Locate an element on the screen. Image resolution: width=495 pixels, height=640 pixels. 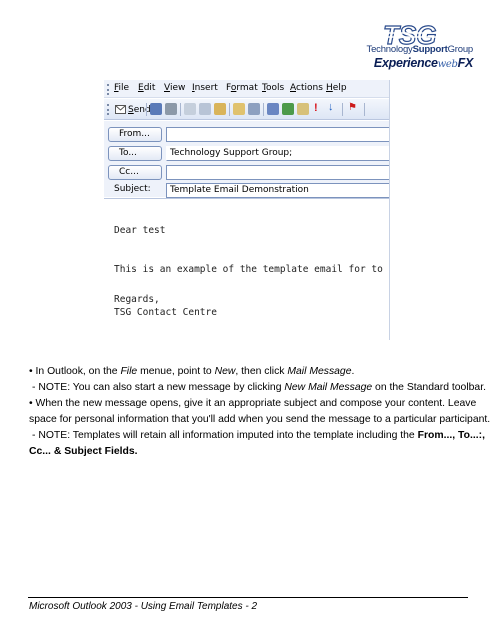
logo-experience-text: ExperiencewebFX is located at coordinates (423, 63).